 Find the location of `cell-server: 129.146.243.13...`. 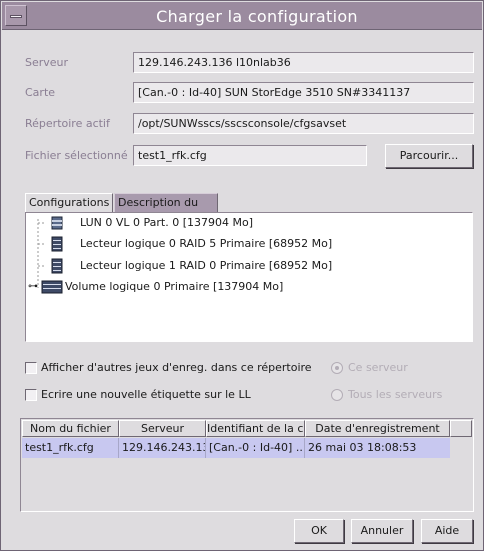

cell-server: 129.146.243.13... is located at coordinates (162, 448).